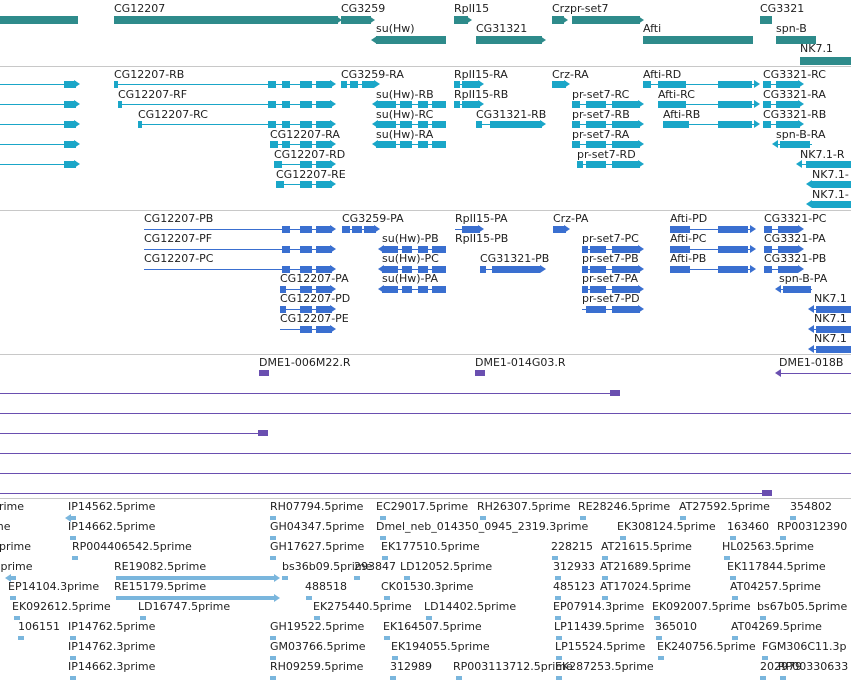  I want to click on gene-label: Crzpr-set7, so click(580, 8).